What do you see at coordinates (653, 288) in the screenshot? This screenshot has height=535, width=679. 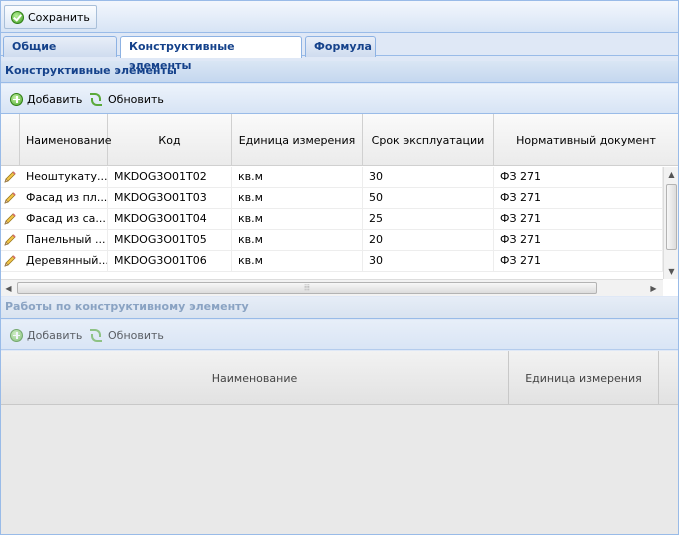 I see `scroll-right-icon: ▶` at bounding box center [653, 288].